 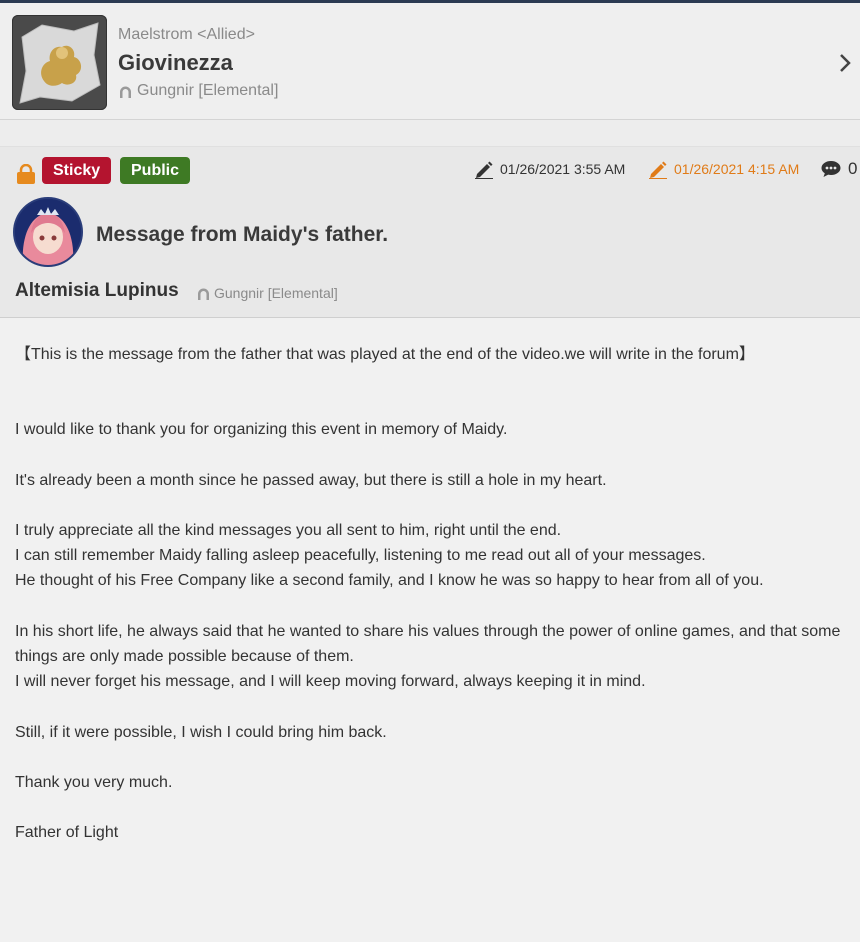 What do you see at coordinates (175, 63) in the screenshot?
I see `free-company-name: Giovinezza` at bounding box center [175, 63].